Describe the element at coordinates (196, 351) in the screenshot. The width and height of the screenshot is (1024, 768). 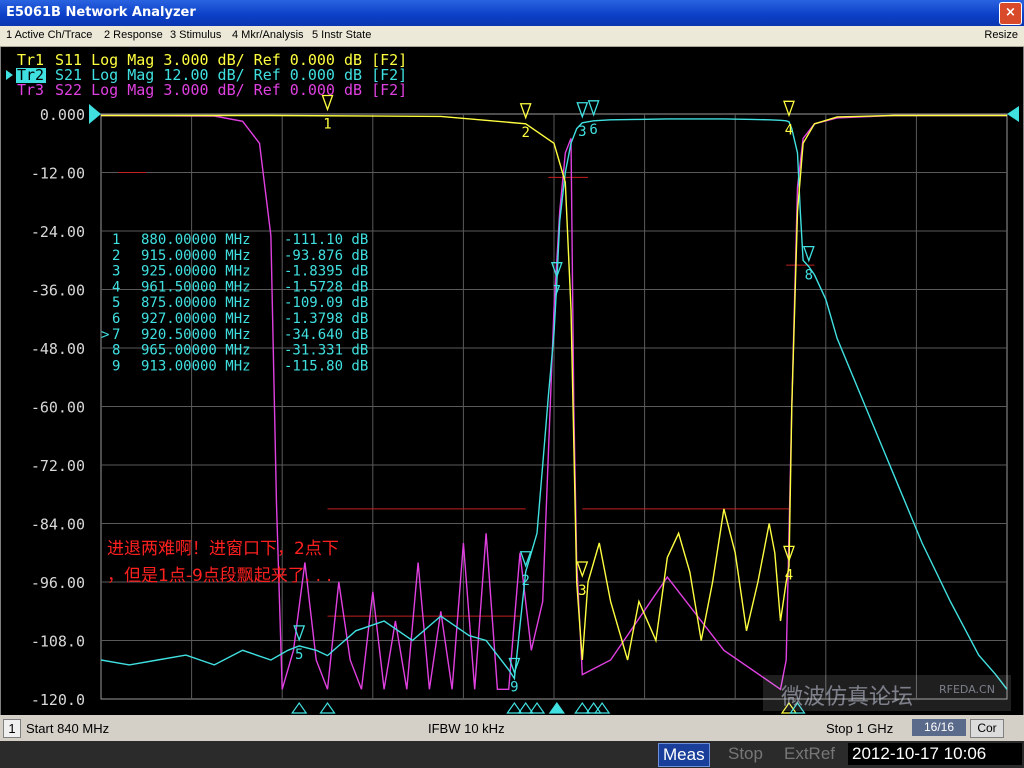
I see `marker-table-freq: 965.00000 MHz` at that location.